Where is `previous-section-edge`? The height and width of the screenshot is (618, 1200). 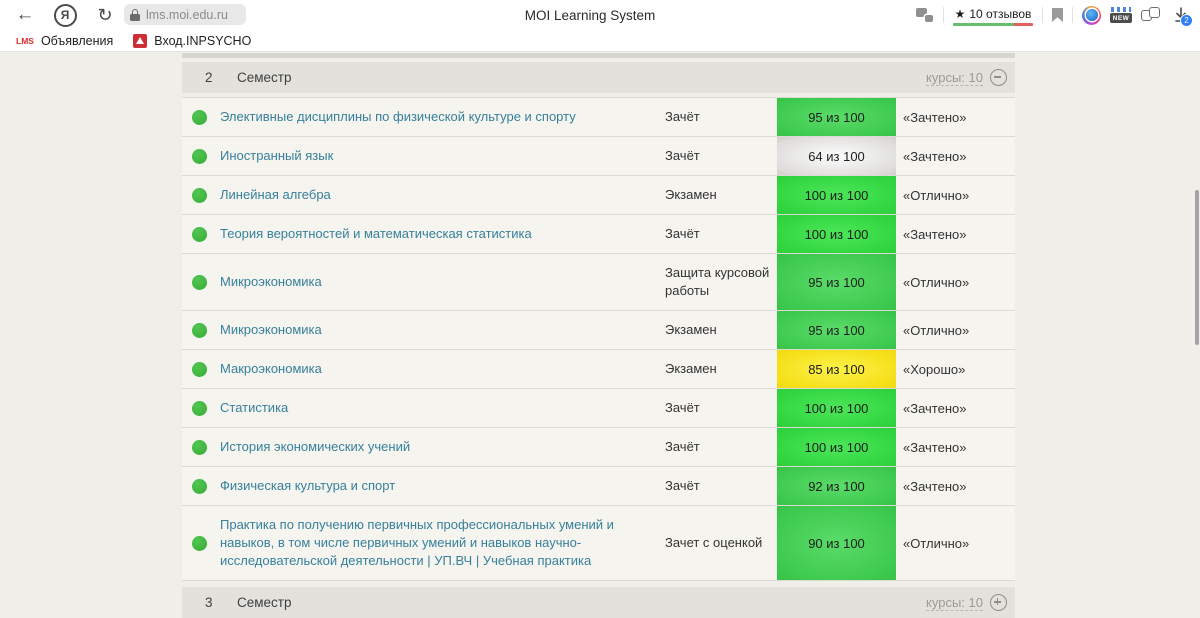
previous-section-edge is located at coordinates (598, 55).